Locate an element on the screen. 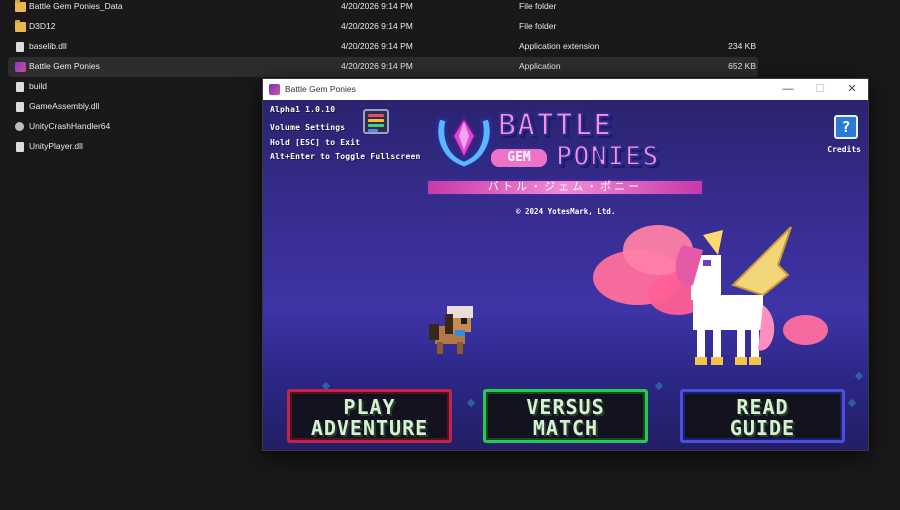 This screenshot has height=510, width=900. version-label: Alpha1 1.0.10 is located at coordinates (303, 109).